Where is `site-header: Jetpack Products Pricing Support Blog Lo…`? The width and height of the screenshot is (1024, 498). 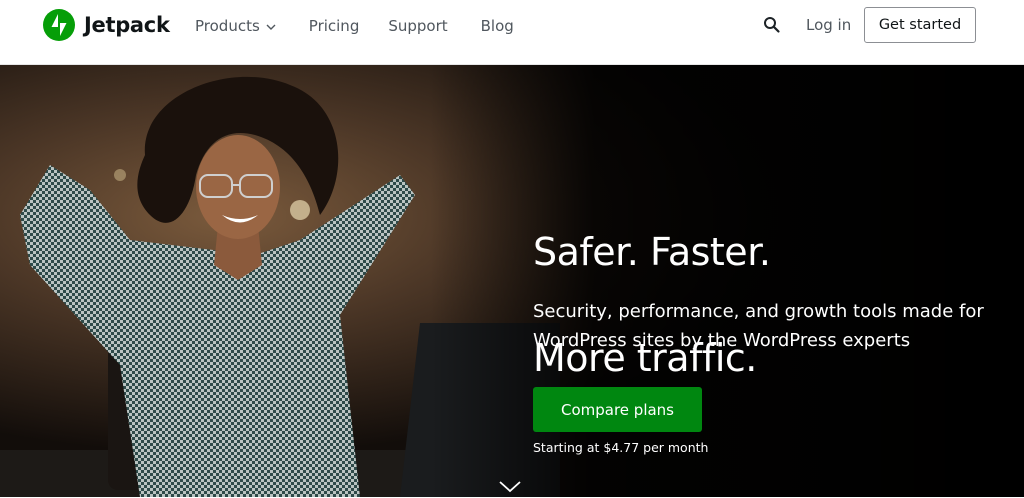
site-header: Jetpack Products Pricing Support Blog Lo… is located at coordinates (512, 32).